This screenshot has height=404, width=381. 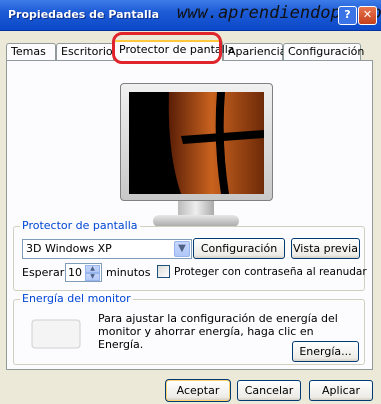 I want to click on help-button: ?, so click(x=347, y=15).